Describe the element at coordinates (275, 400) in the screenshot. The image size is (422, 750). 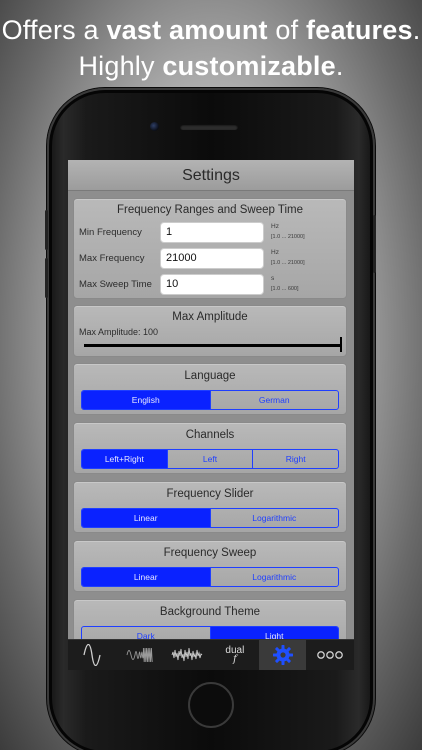
I see `segment-german: German` at that location.